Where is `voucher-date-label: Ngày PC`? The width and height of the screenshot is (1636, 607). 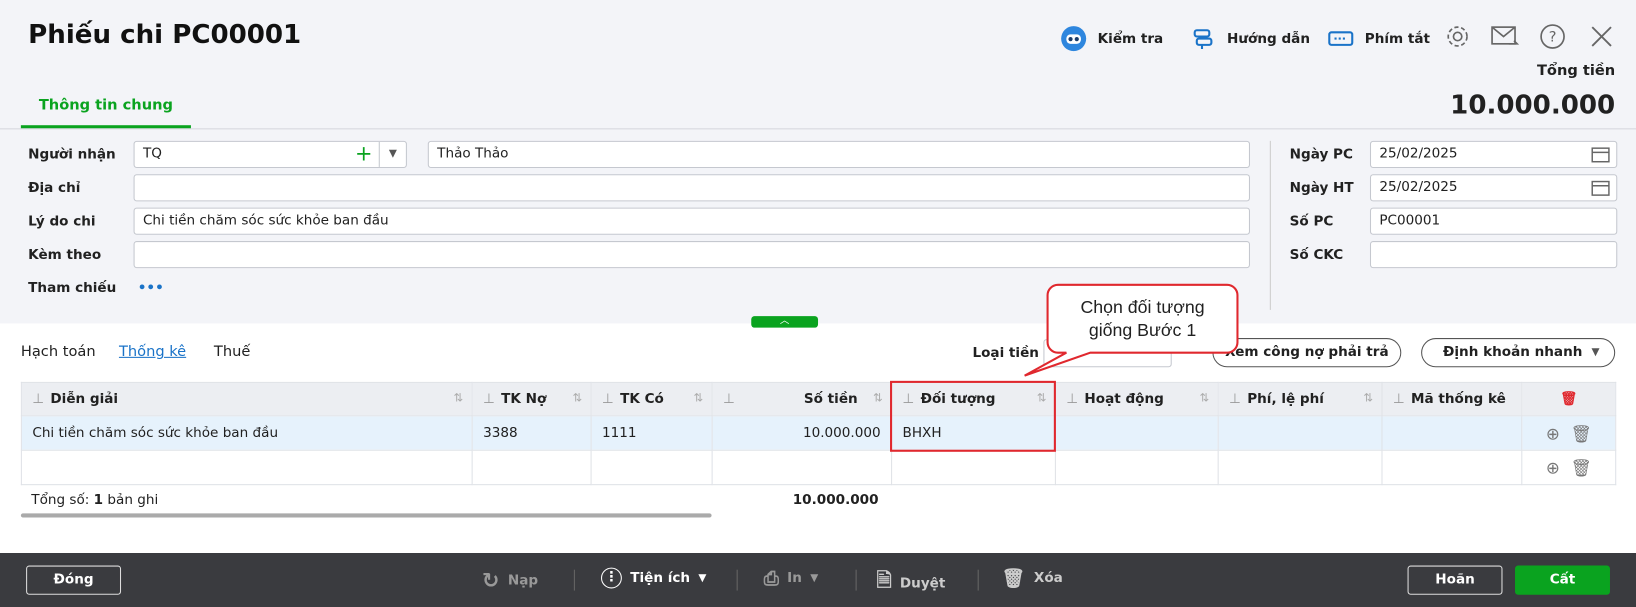
voucher-date-label: Ngày PC is located at coordinates (1321, 155).